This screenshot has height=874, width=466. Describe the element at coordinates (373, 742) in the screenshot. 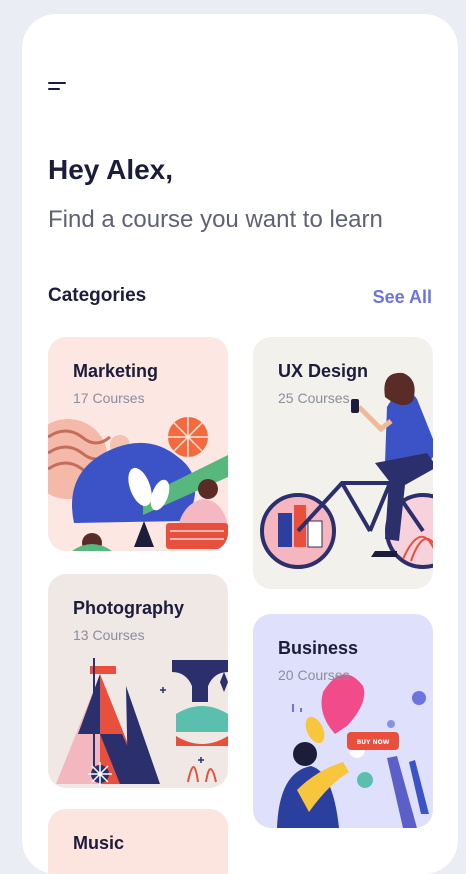

I see `buy-now-illustration-label: BUY NOW` at that location.